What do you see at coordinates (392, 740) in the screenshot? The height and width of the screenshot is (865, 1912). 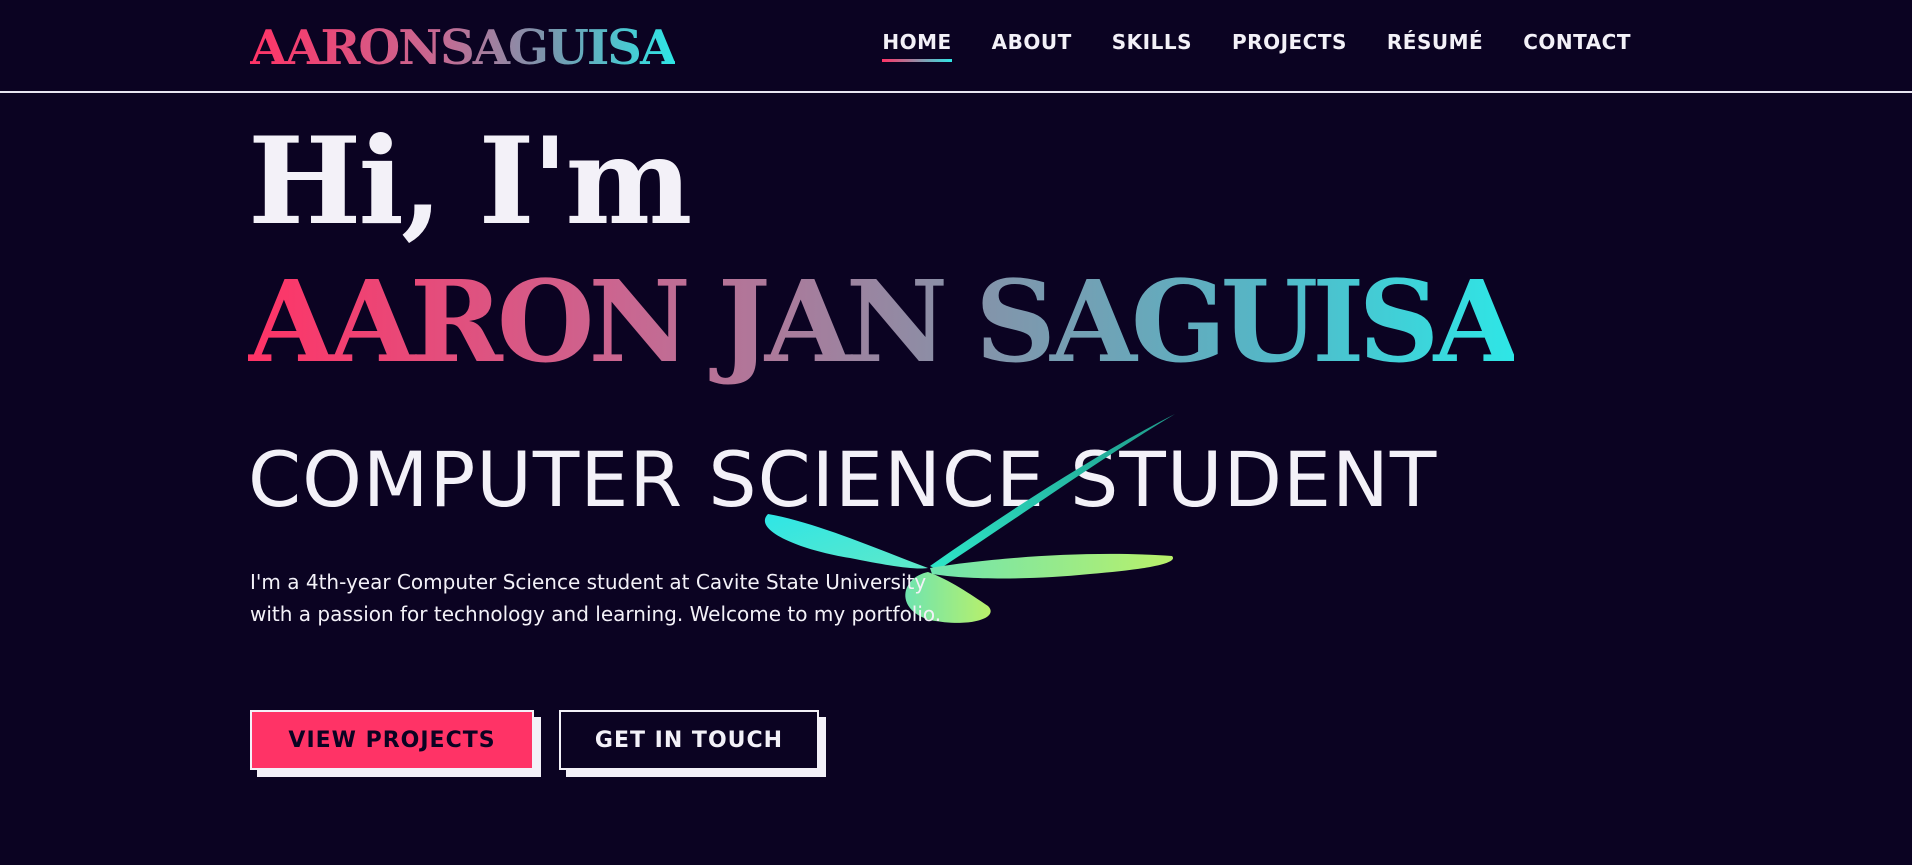 I see `view-projects-button: VIEW PROJECTS` at bounding box center [392, 740].